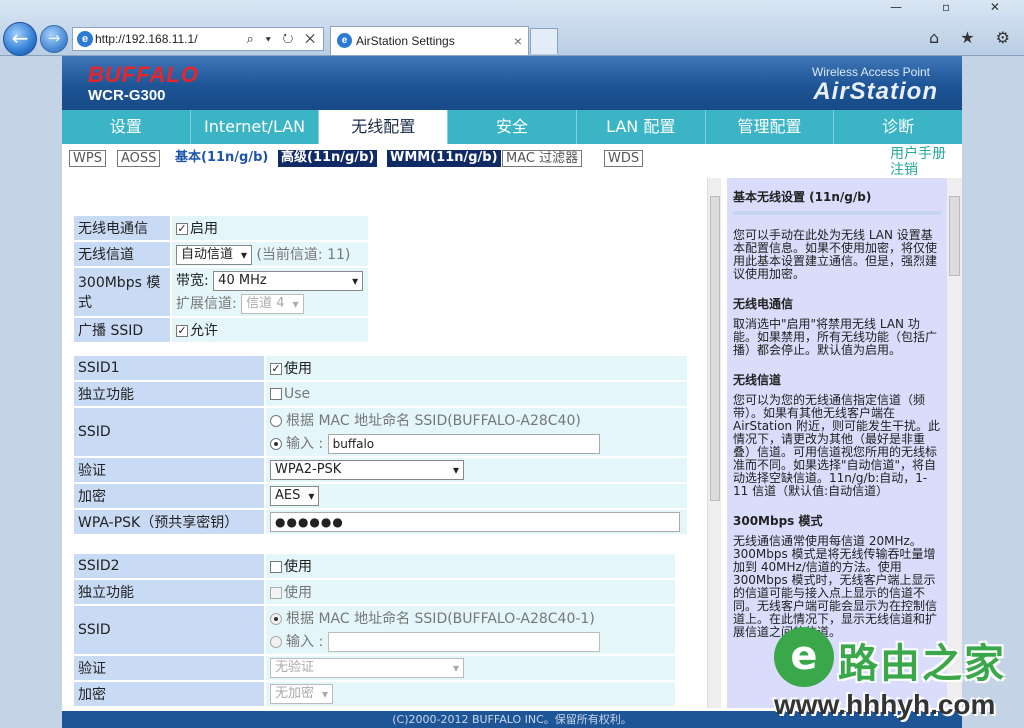 The height and width of the screenshot is (728, 1024). I want to click on airstation-logo: AirStation, so click(875, 91).